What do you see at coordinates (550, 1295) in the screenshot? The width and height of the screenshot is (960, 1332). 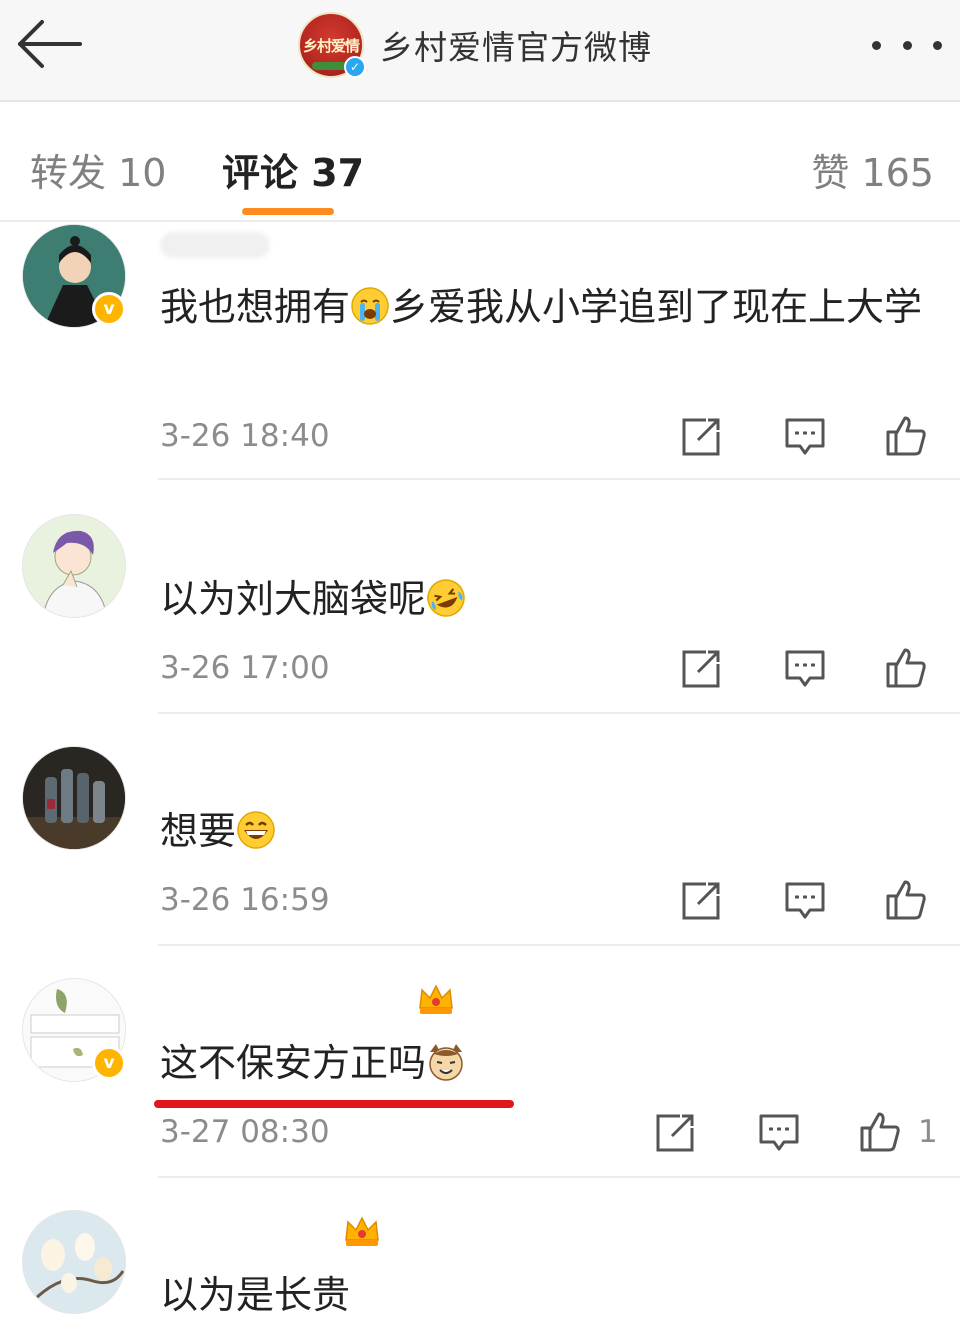 I see `comment-text: 以为是长贵` at bounding box center [550, 1295].